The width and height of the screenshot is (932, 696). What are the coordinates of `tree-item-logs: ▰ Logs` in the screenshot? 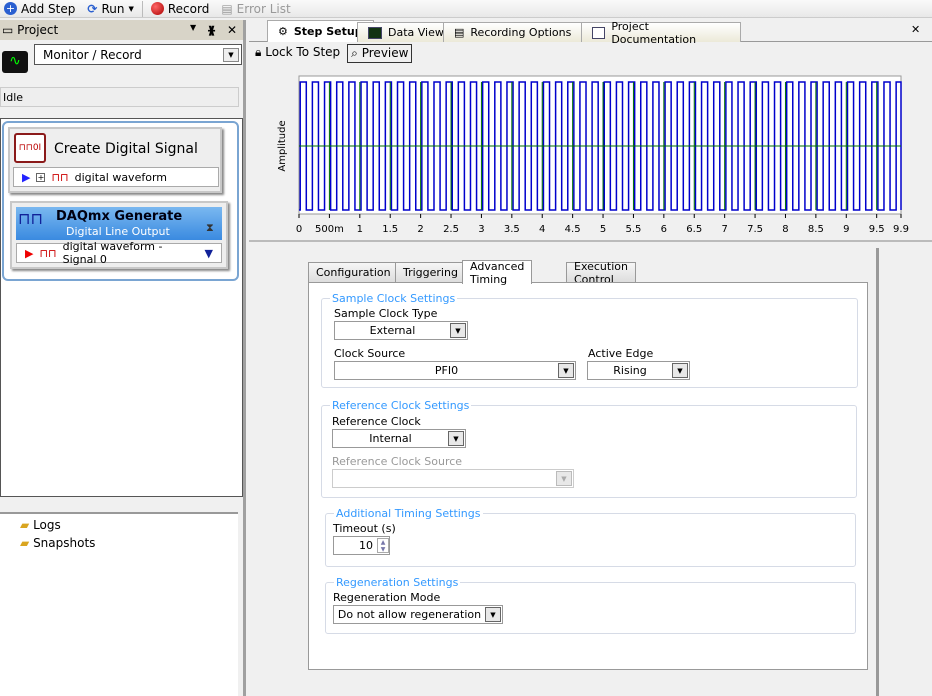 It's located at (40, 525).